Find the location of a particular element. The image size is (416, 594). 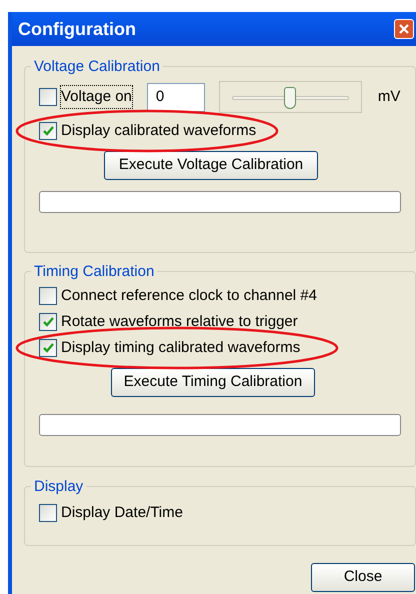

slider is located at coordinates (290, 97).